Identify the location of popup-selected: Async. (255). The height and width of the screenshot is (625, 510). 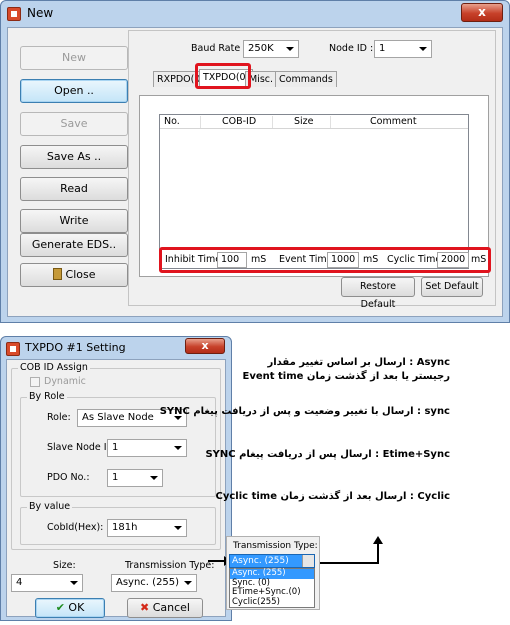
(272, 561).